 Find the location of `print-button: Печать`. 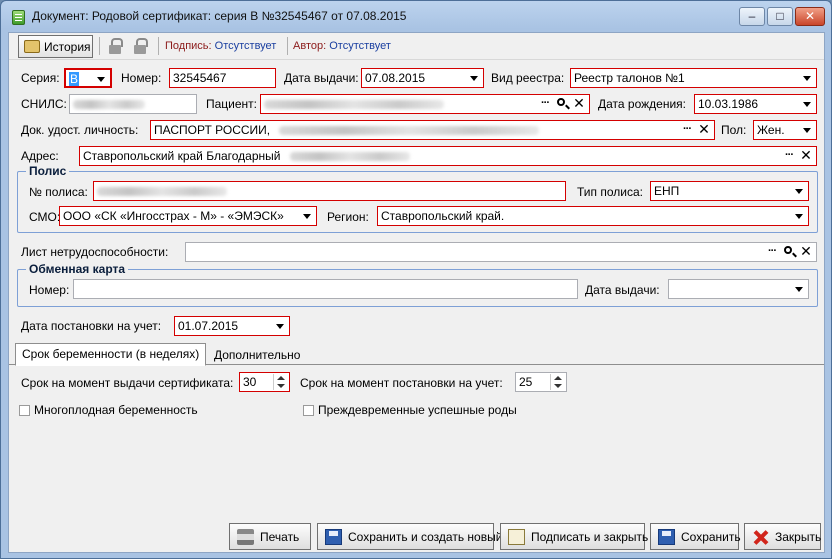

print-button: Печать is located at coordinates (270, 536).